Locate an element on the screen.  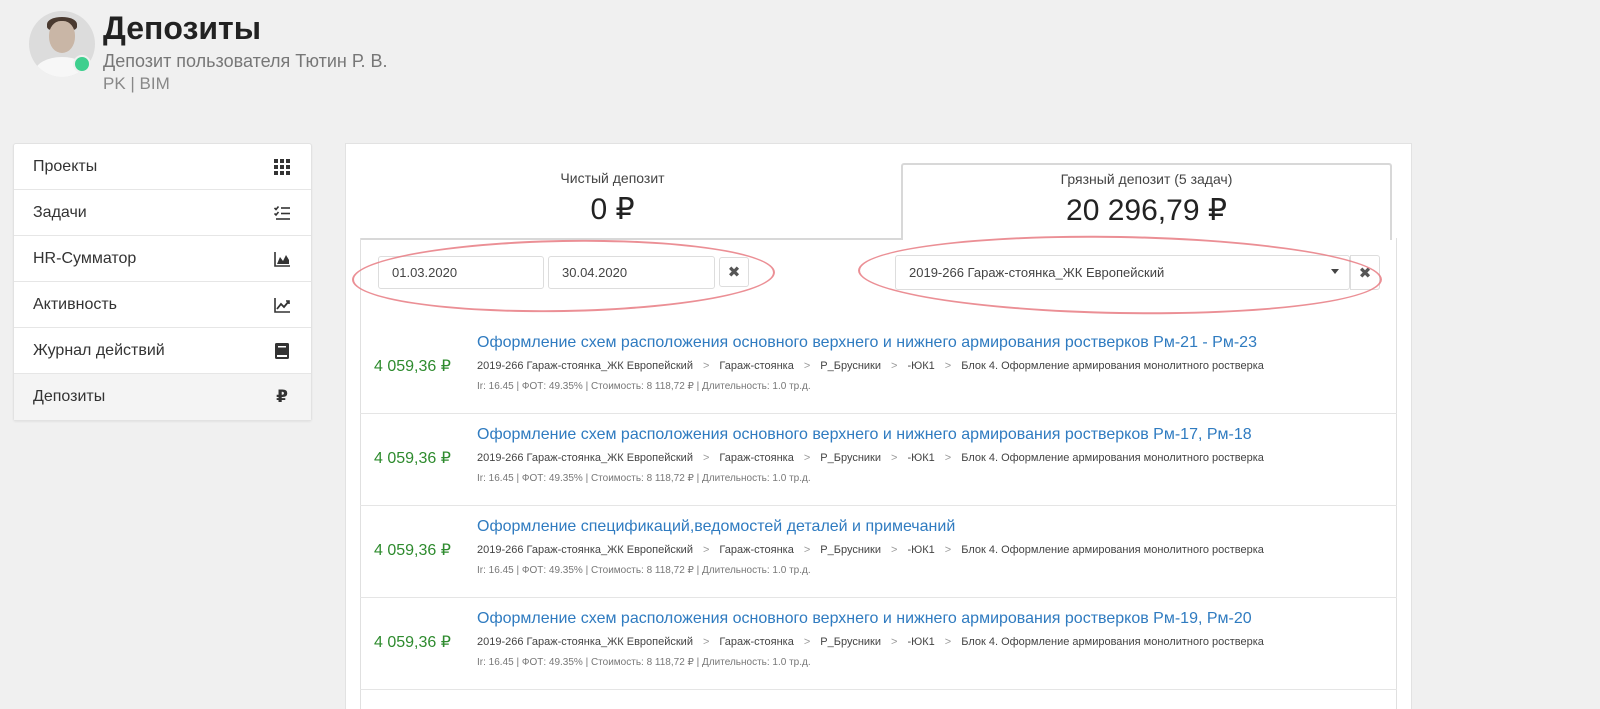
project-select: 2019-266 Гараж-стоянка_ЖК Европейский is located at coordinates (1122, 272).